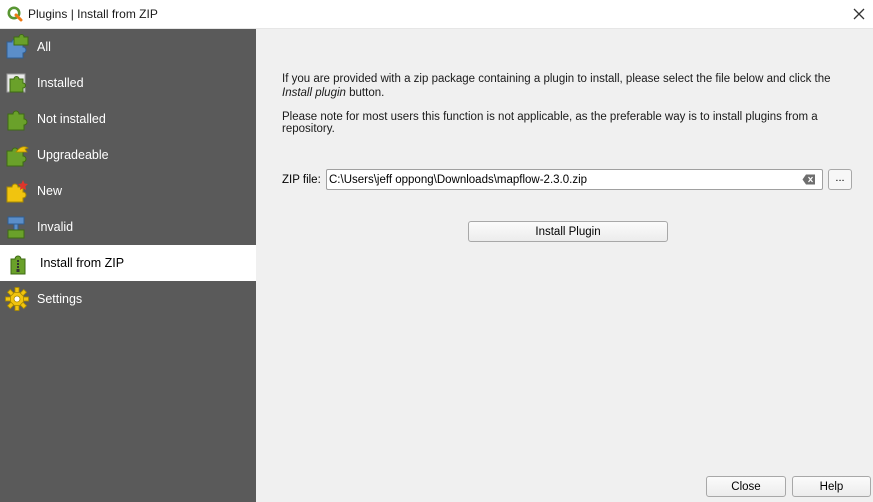 The width and height of the screenshot is (873, 502). What do you see at coordinates (128, 263) in the screenshot?
I see `sidebar-item-install-from-zip: Install from ZIP` at bounding box center [128, 263].